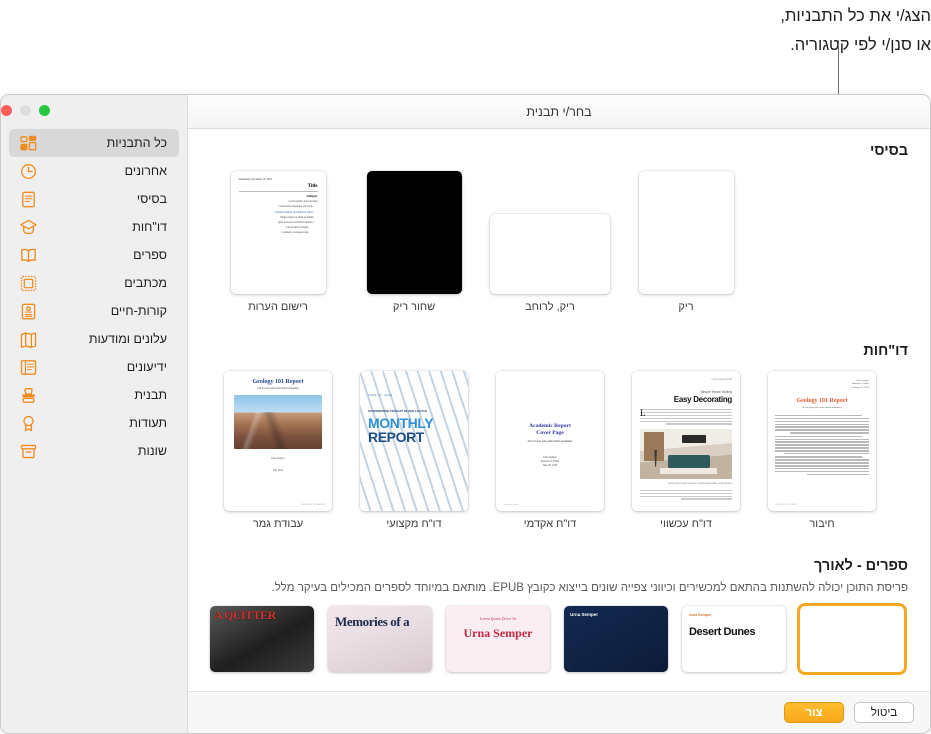 The image size is (931, 734). What do you see at coordinates (28, 339) in the screenshot?
I see `brochure-icon` at bounding box center [28, 339].